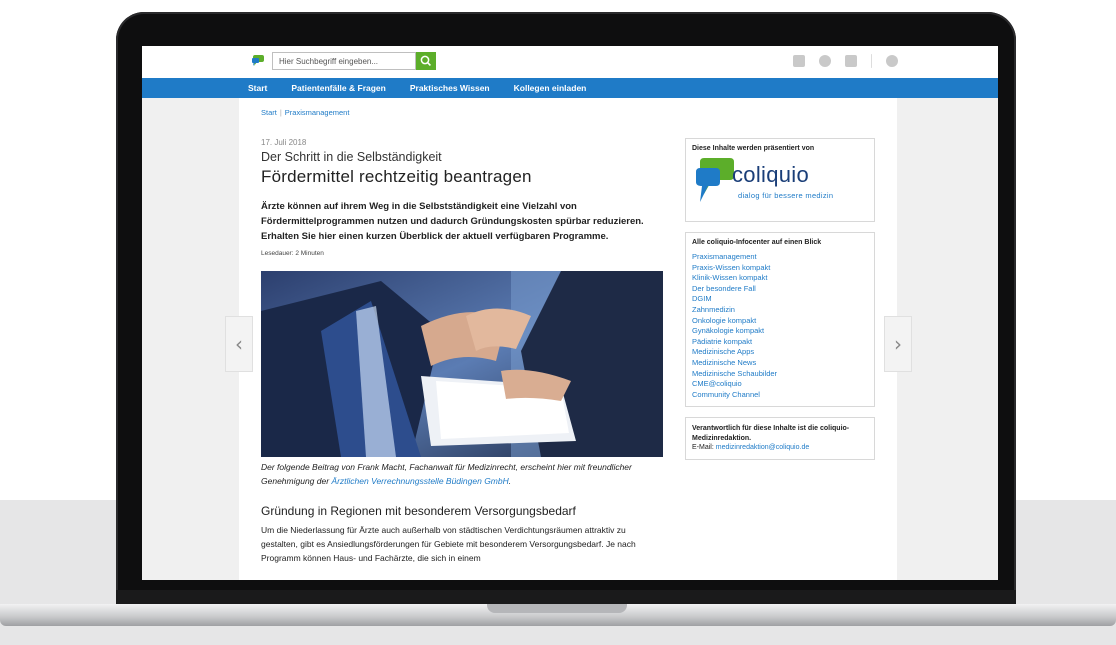 Image resolution: width=1116 pixels, height=645 pixels. I want to click on sponsor-title: Diese Inhalte werden präsentiert von, so click(753, 148).